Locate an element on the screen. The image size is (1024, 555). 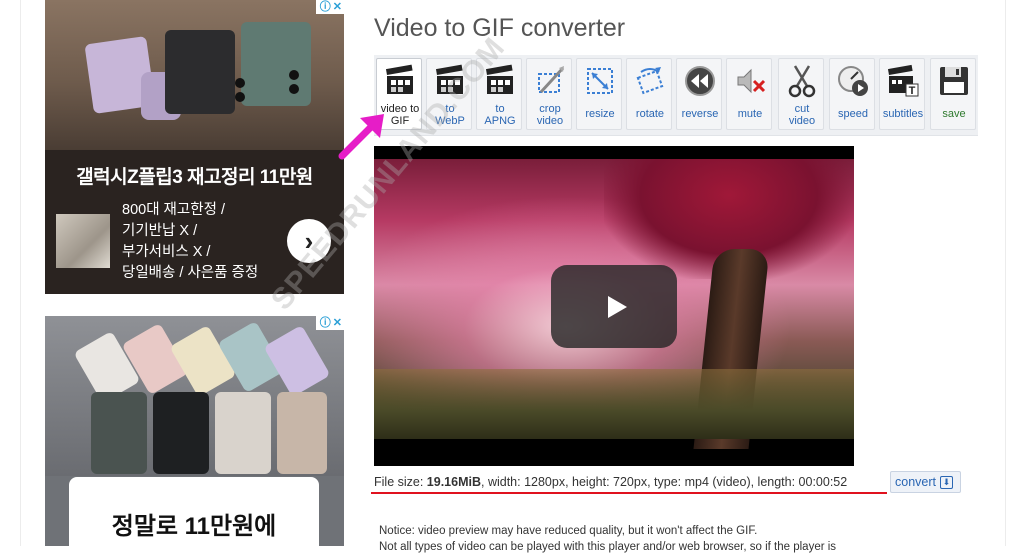
play-button is located at coordinates (614, 306).